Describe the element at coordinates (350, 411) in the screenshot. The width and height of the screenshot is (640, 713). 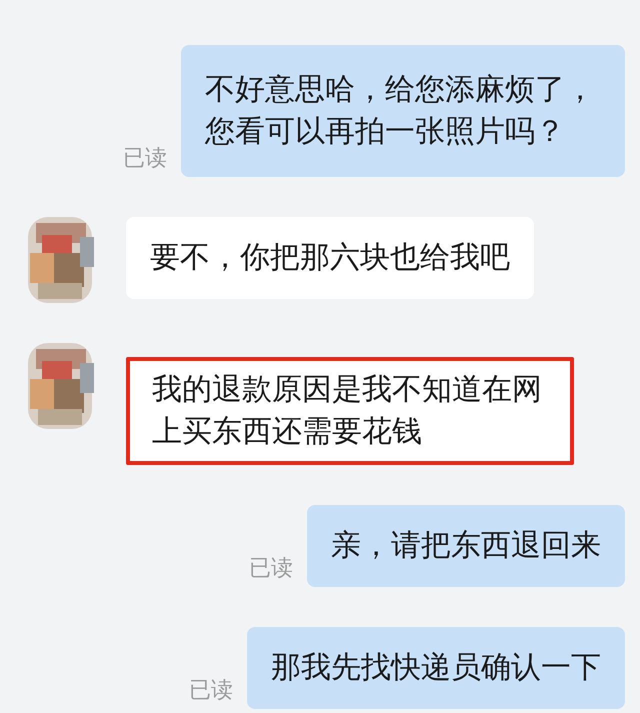
I see `highlighted-message-bubble: 我的退款原因是我不知道在网上买东西还需要花钱` at that location.